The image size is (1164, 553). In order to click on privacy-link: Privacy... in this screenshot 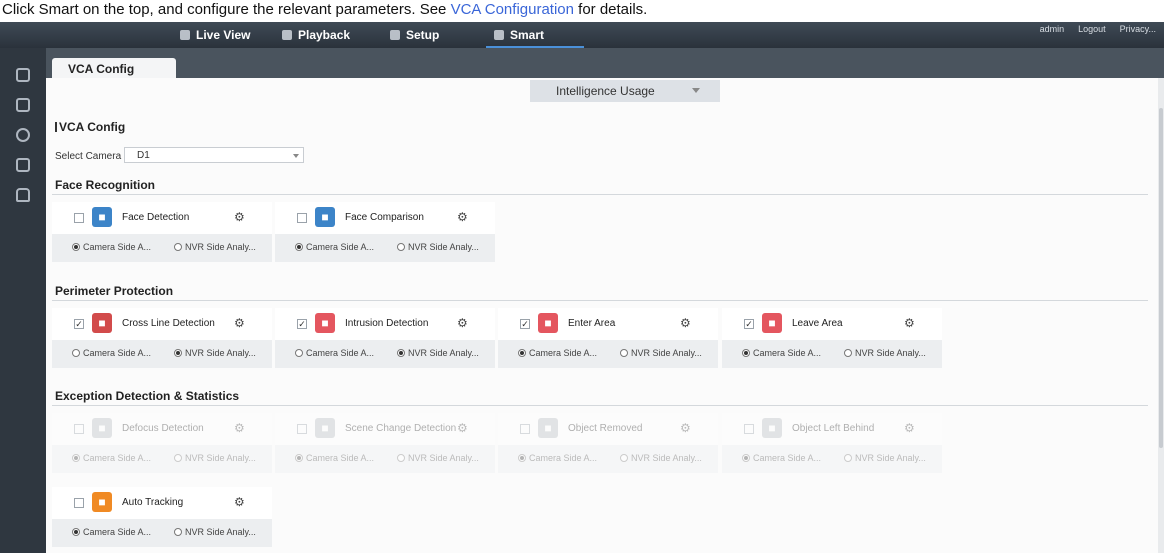, I will do `click(1138, 29)`.